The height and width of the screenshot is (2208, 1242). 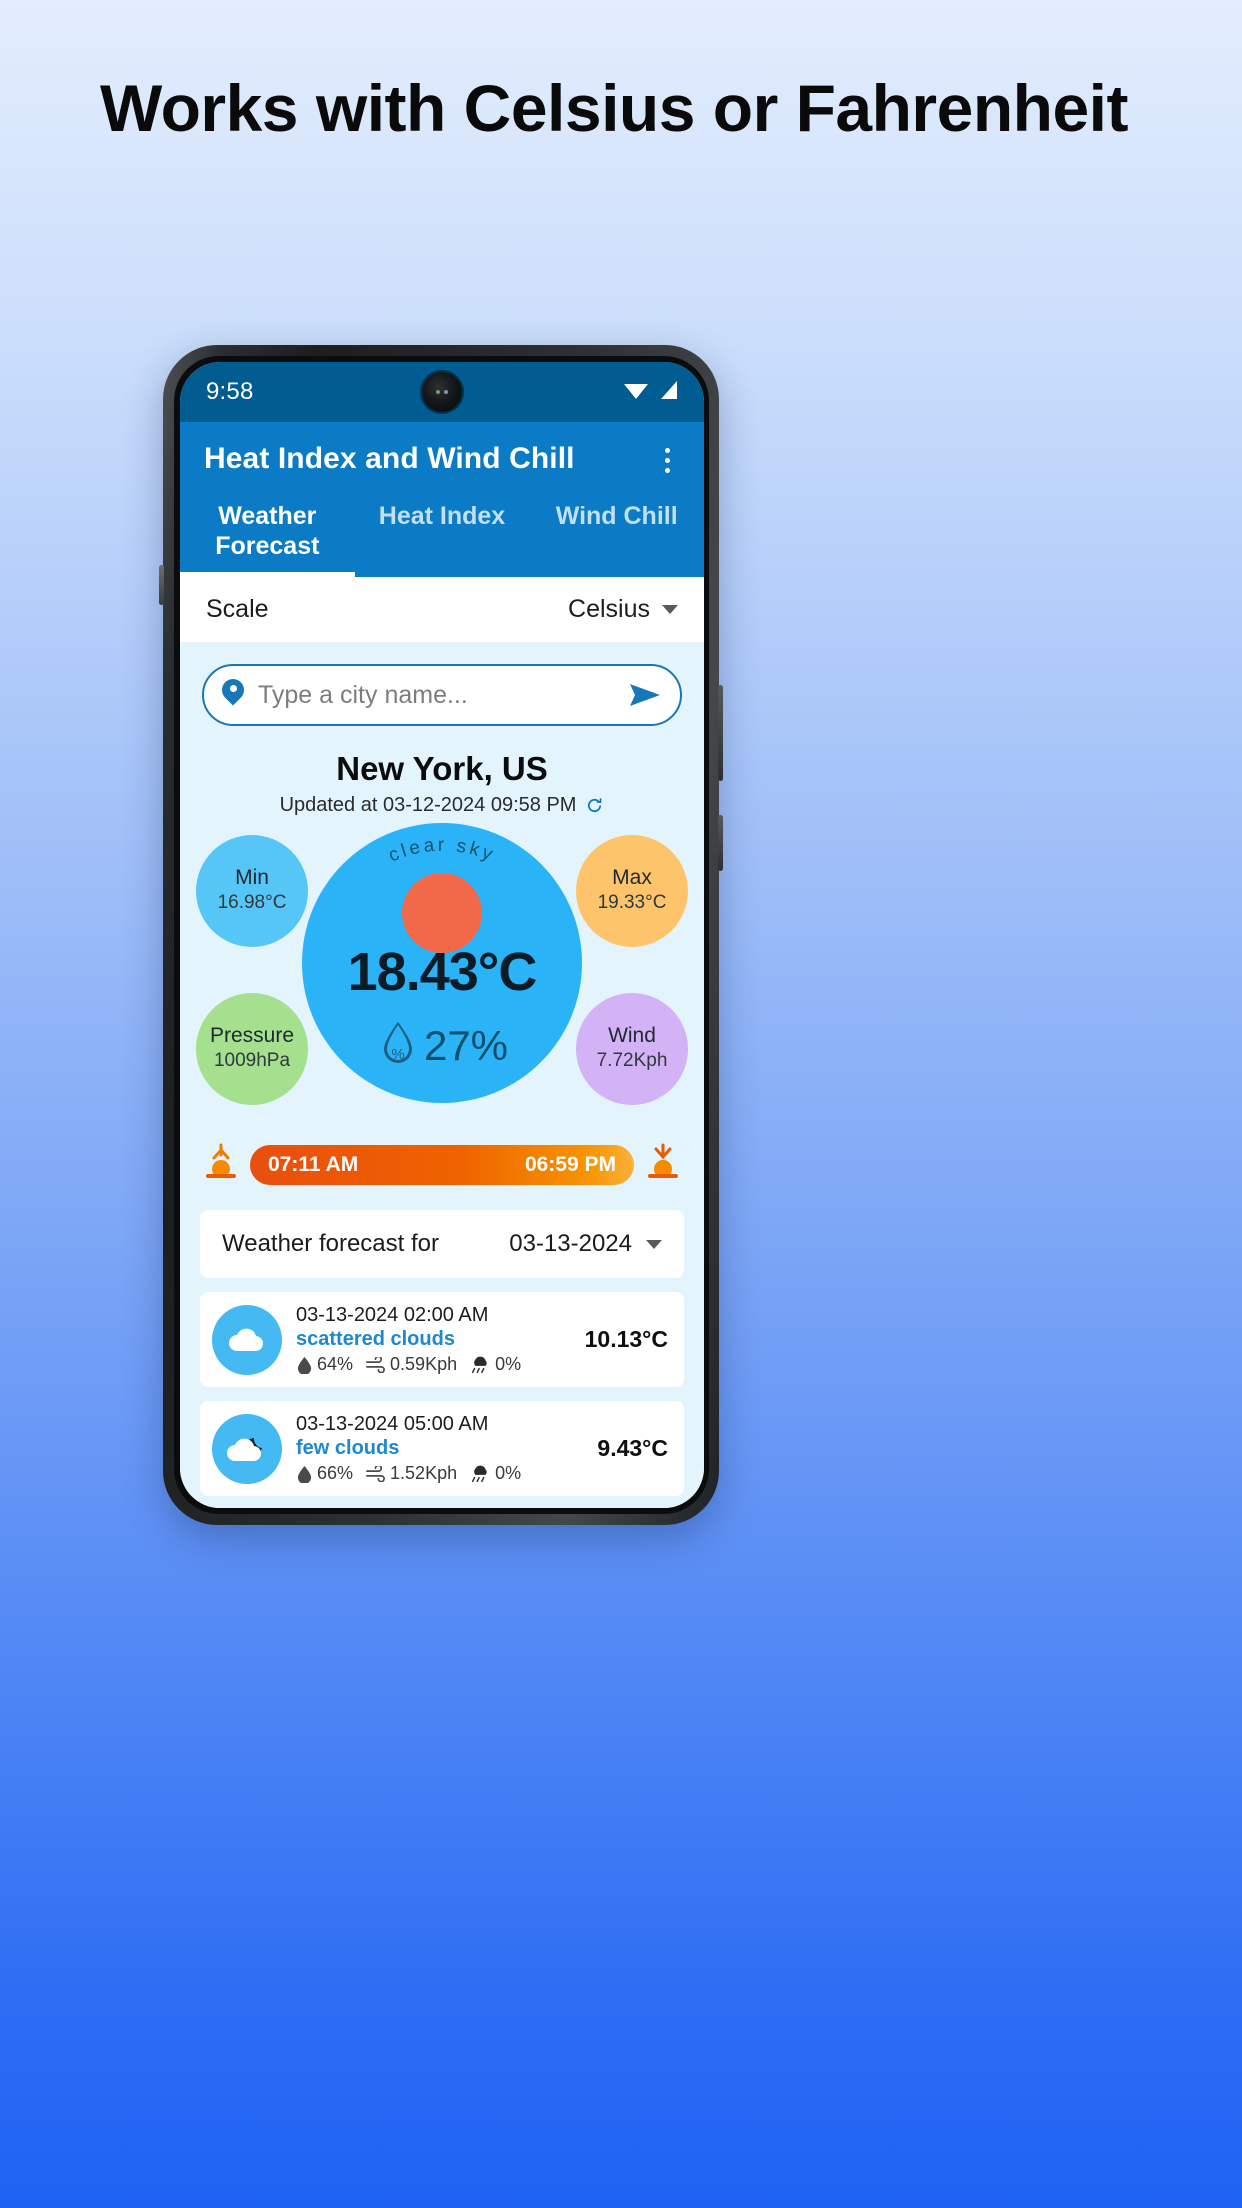 I want to click on status-time: 9:58, so click(x=230, y=391).